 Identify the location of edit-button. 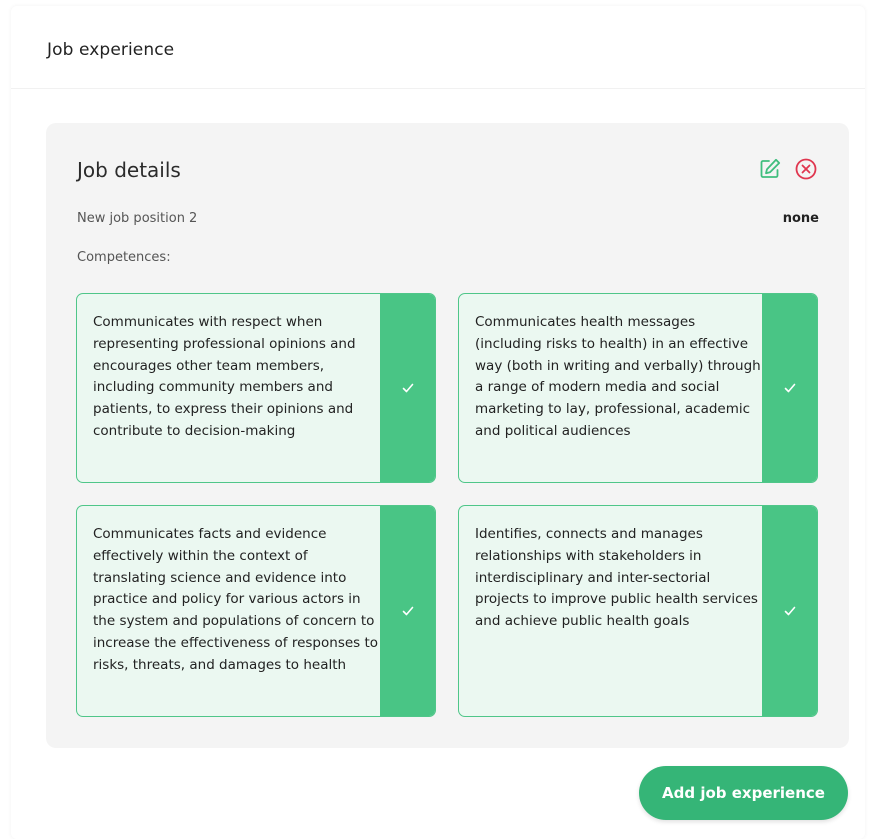
(770, 169).